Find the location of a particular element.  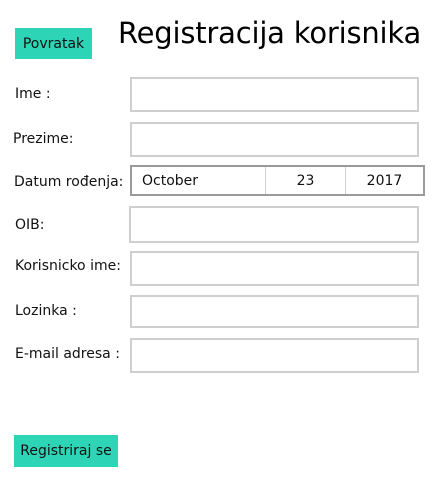

last-name-label: Prezime: is located at coordinates (43, 139).